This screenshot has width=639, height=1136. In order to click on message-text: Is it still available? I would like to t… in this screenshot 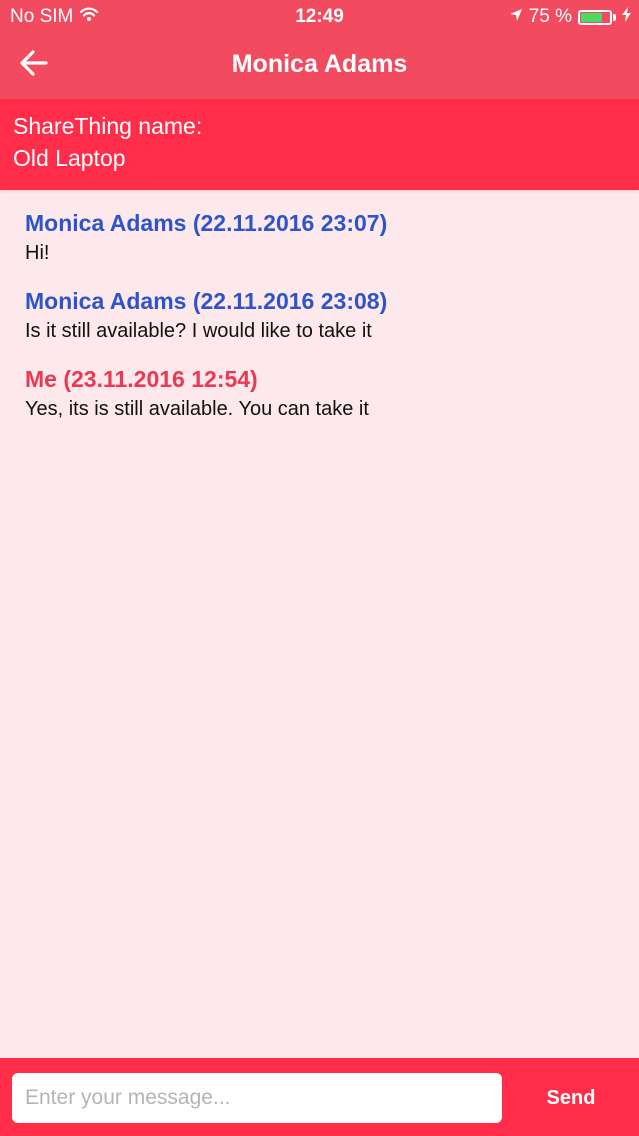, I will do `click(198, 331)`.